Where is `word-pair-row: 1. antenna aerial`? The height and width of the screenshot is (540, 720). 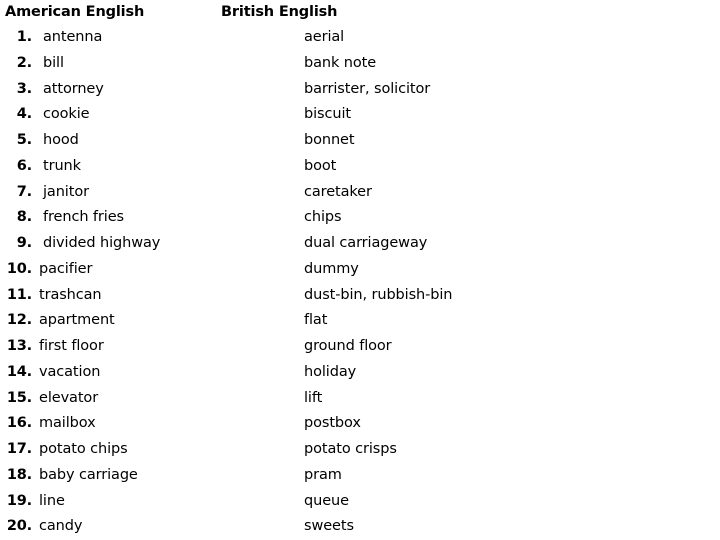 word-pair-row: 1. antenna aerial is located at coordinates (362, 38).